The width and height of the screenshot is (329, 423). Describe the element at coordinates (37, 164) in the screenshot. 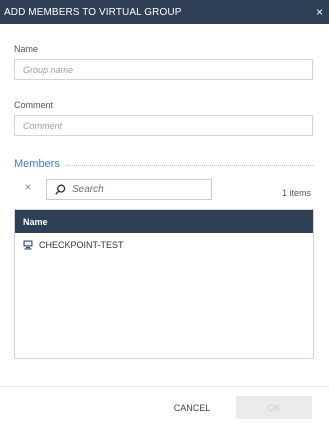

I see `members-title: Members` at that location.